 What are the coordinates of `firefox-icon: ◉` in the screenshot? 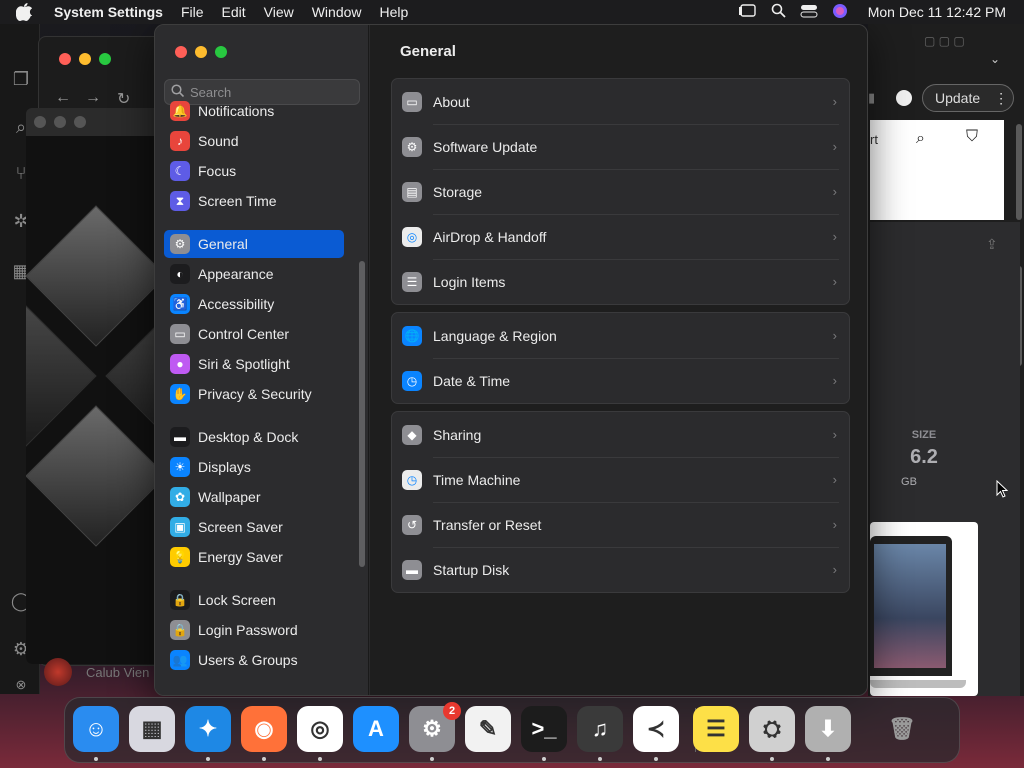 It's located at (264, 729).